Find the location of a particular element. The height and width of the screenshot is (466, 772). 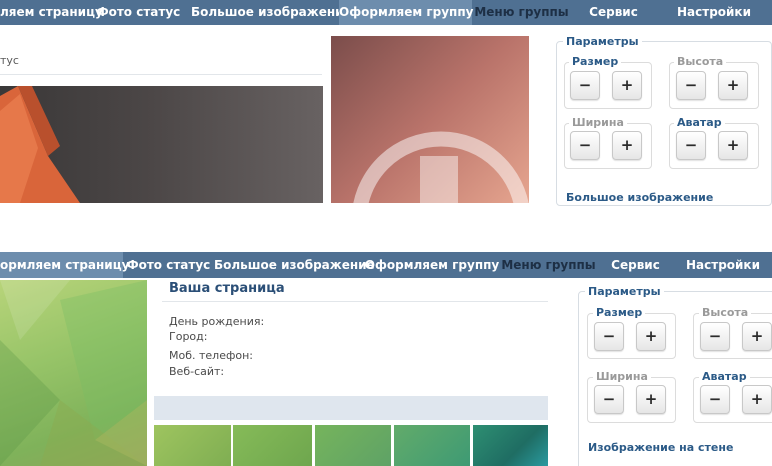

width-label: Ширина is located at coordinates (598, 122).